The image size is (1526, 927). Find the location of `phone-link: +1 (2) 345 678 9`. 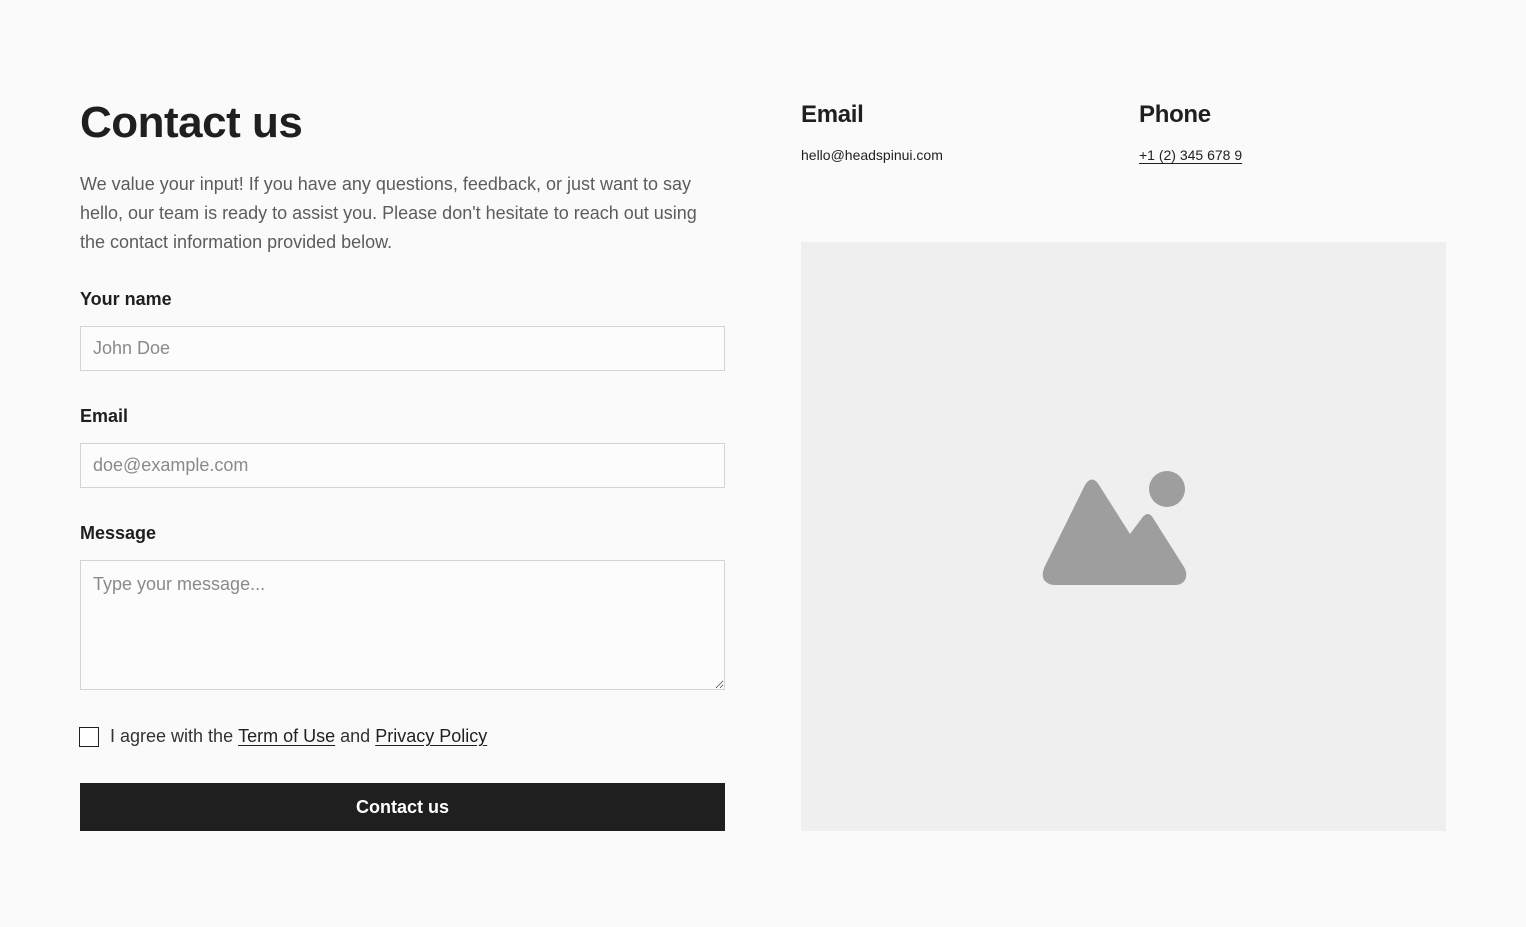

phone-link: +1 (2) 345 678 9 is located at coordinates (1190, 155).